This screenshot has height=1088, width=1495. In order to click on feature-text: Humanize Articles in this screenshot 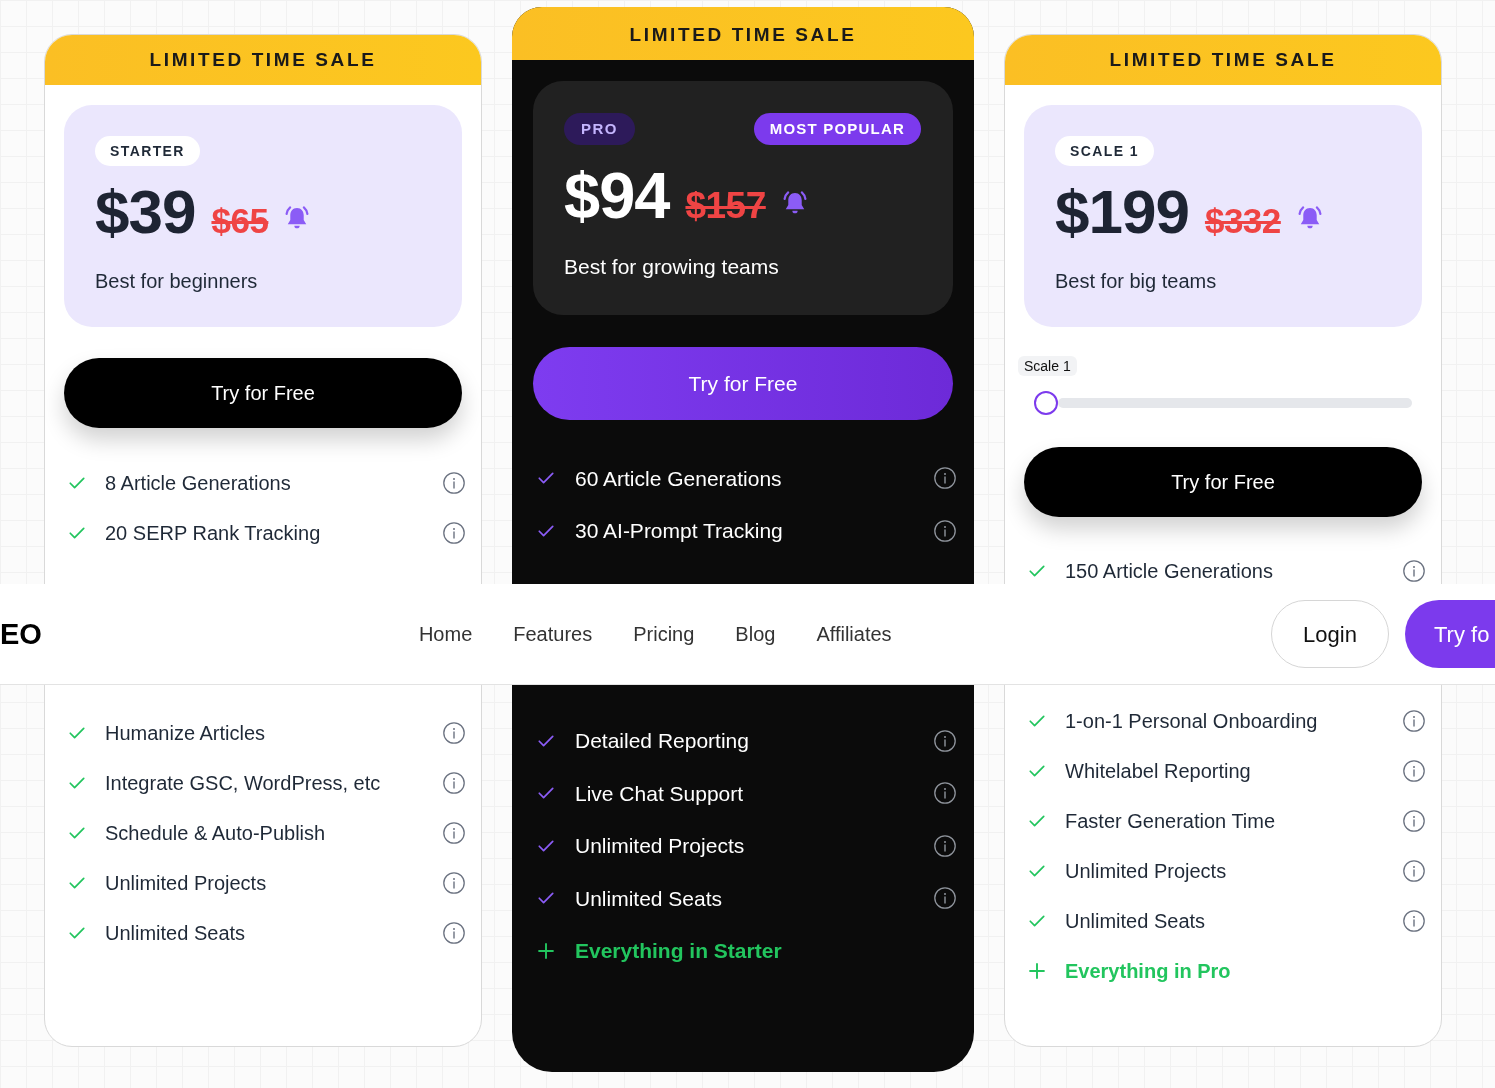, I will do `click(186, 733)`.